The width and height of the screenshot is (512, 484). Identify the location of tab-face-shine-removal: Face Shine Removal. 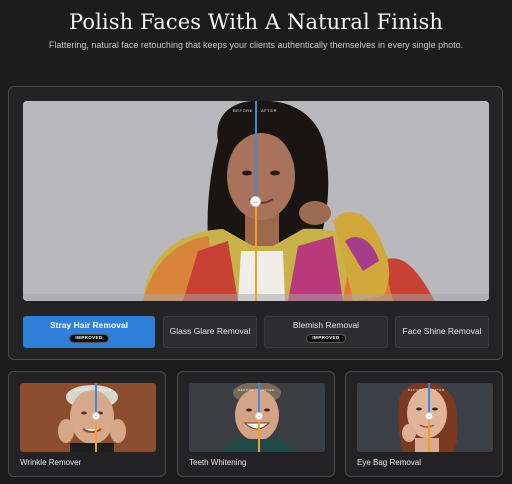
(442, 332).